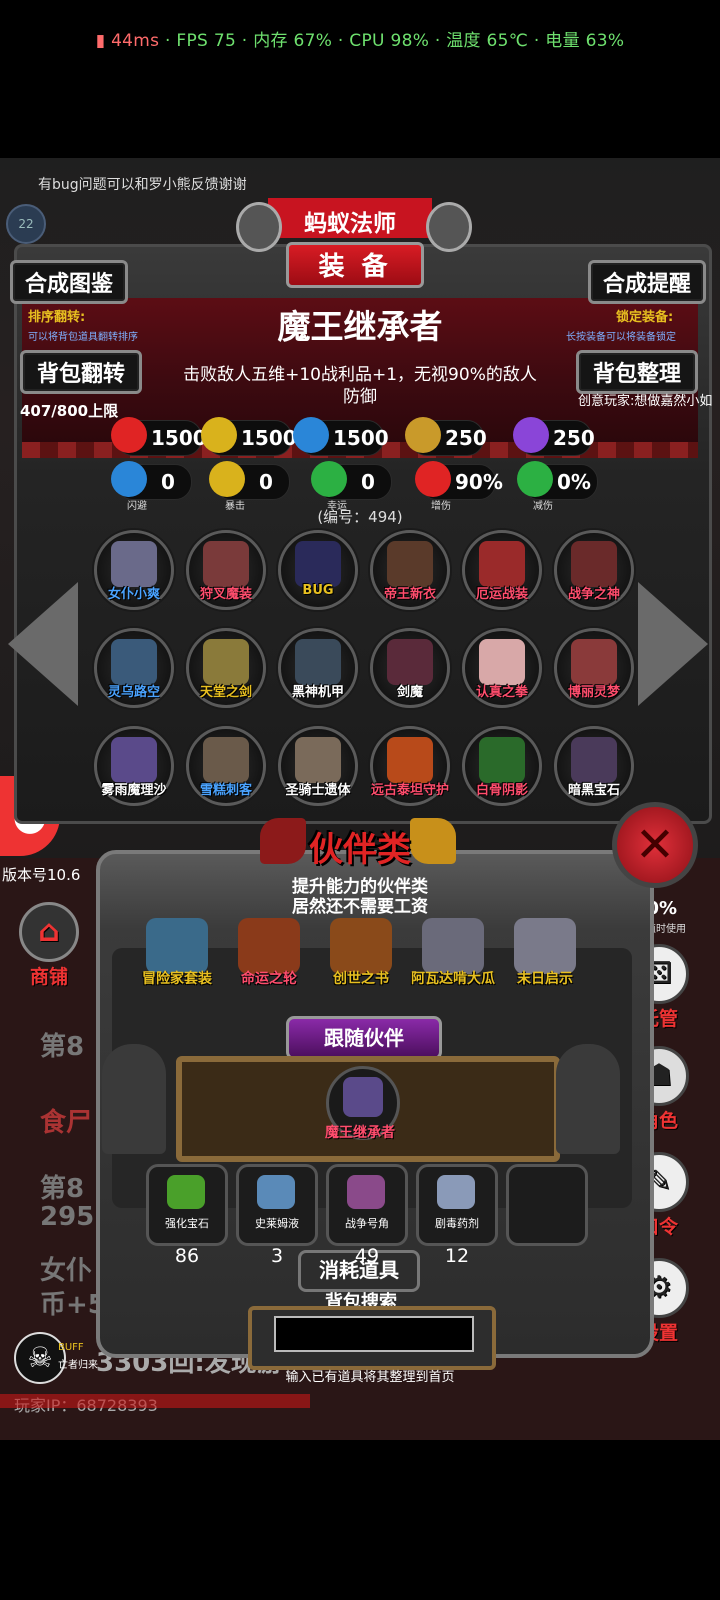  Describe the element at coordinates (133, 692) in the screenshot. I see `equipment-name: 灵乌路空` at that location.